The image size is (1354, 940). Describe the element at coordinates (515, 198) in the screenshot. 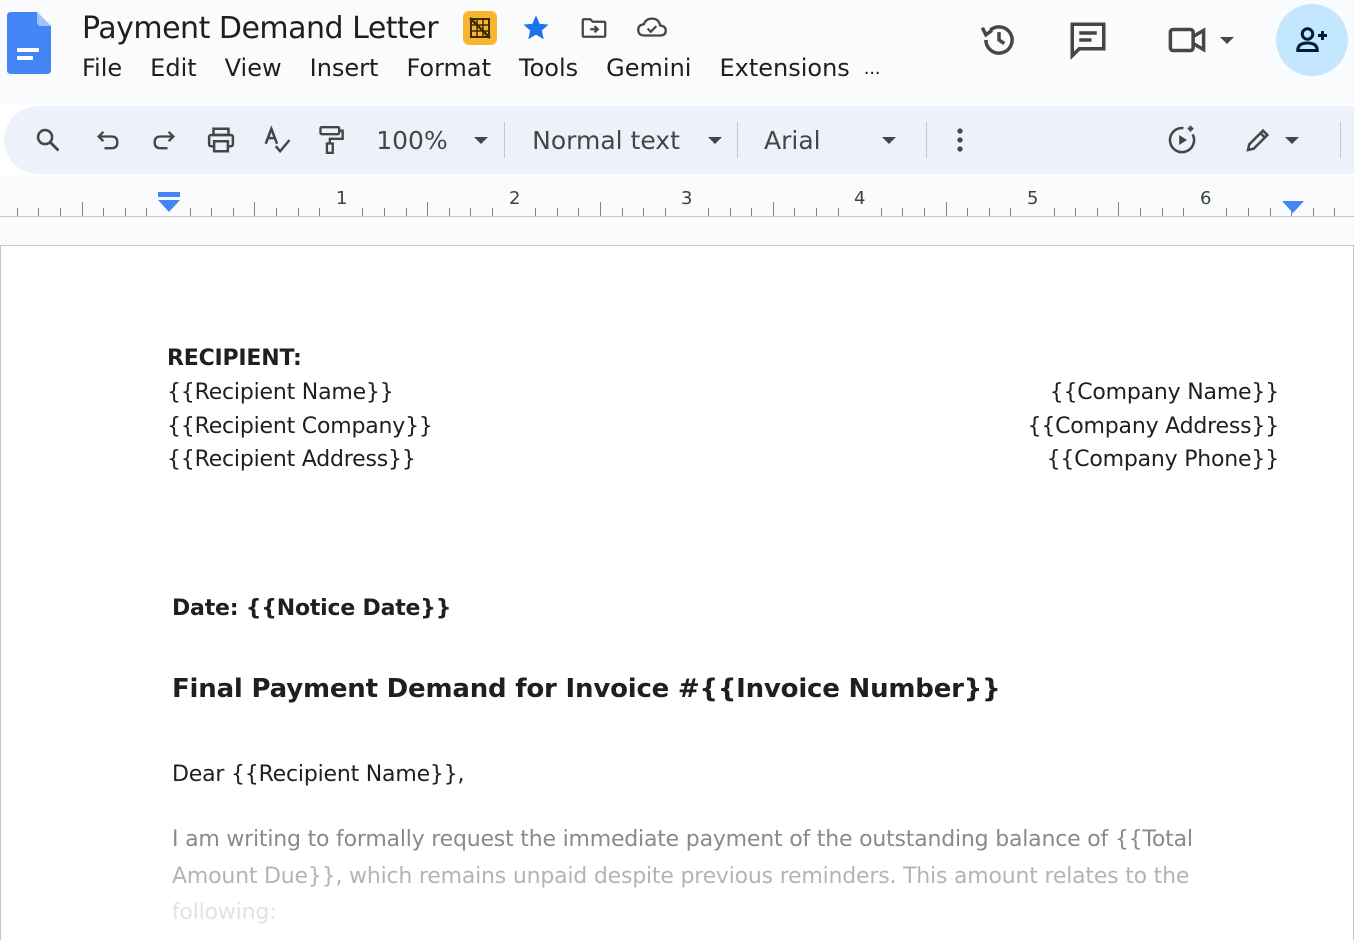

I see `ruler-number: 2` at that location.